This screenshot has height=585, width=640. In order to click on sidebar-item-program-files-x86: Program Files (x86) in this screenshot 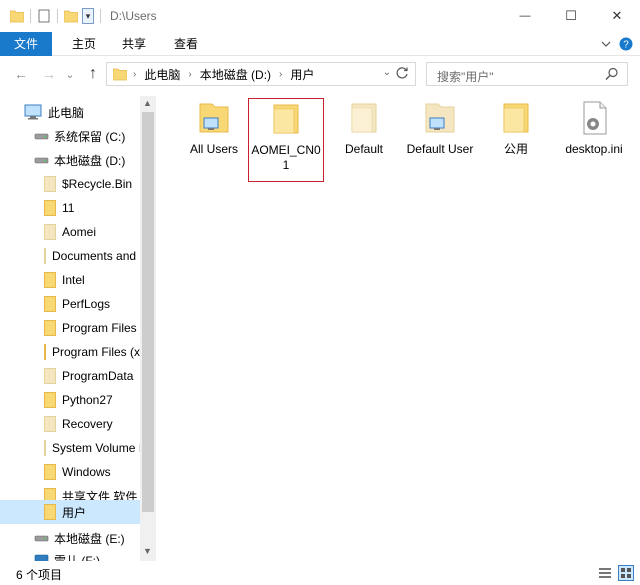, I will do `click(70, 352)`.